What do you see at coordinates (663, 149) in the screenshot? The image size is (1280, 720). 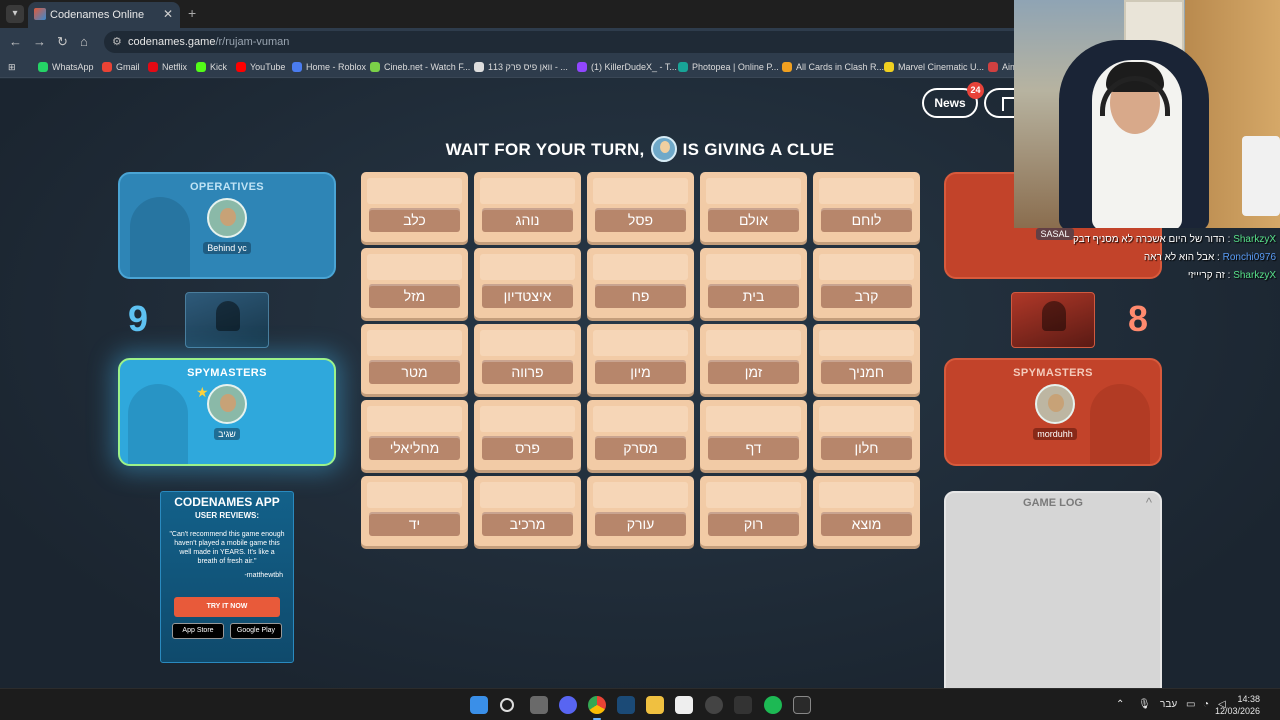 I see `spymaster-avatar-icon` at bounding box center [663, 149].